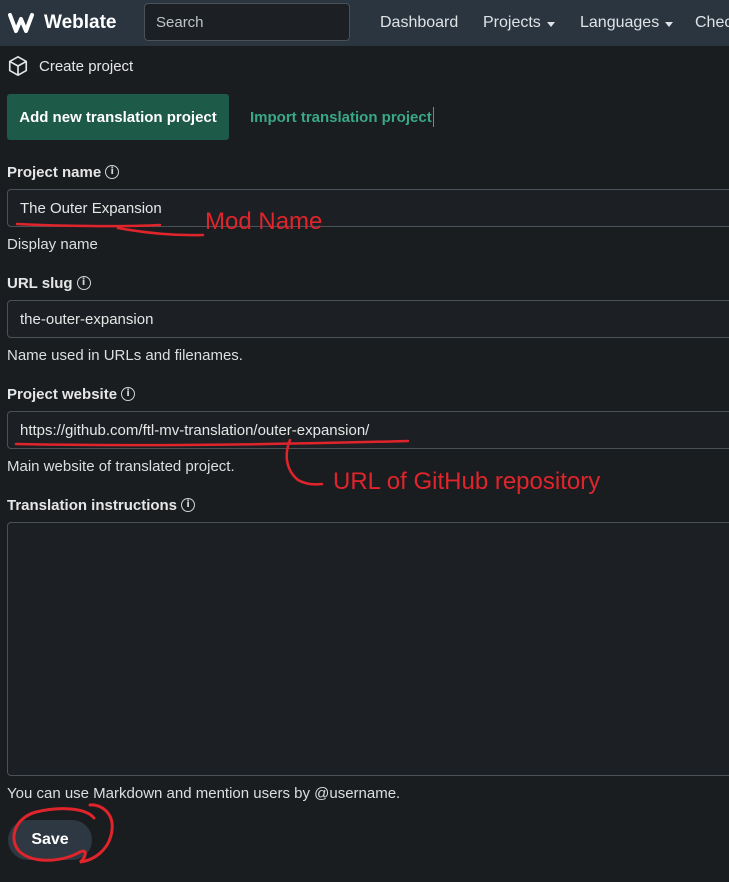 This screenshot has width=729, height=882. What do you see at coordinates (368, 208) in the screenshot?
I see `project-name-input` at bounding box center [368, 208].